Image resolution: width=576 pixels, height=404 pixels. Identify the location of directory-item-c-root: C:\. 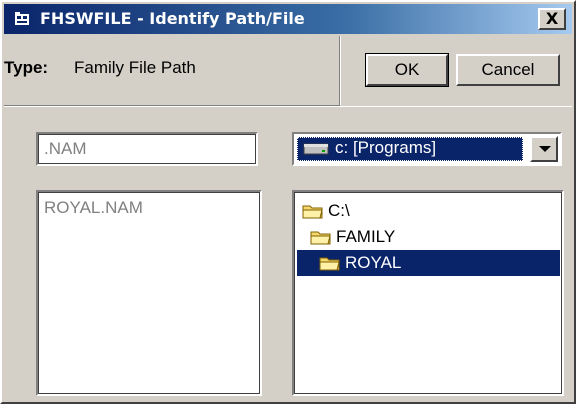
(360, 211).